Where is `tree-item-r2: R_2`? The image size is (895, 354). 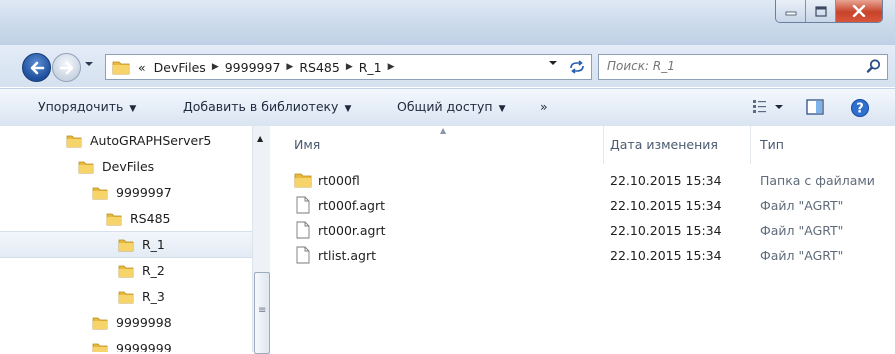 tree-item-r2: R_2 is located at coordinates (126, 270).